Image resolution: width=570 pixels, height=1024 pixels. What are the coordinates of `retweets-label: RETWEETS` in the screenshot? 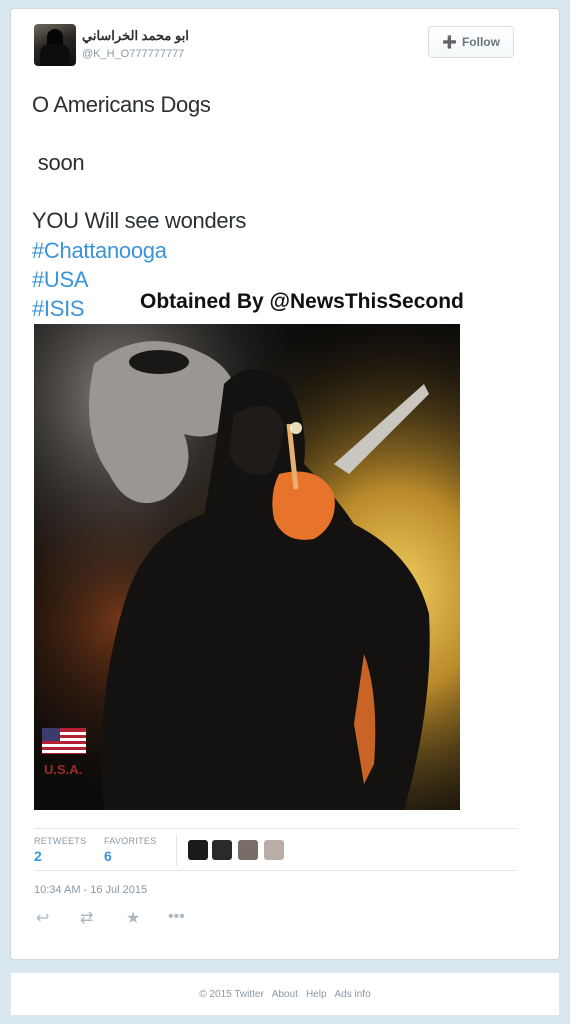 It's located at (60, 841).